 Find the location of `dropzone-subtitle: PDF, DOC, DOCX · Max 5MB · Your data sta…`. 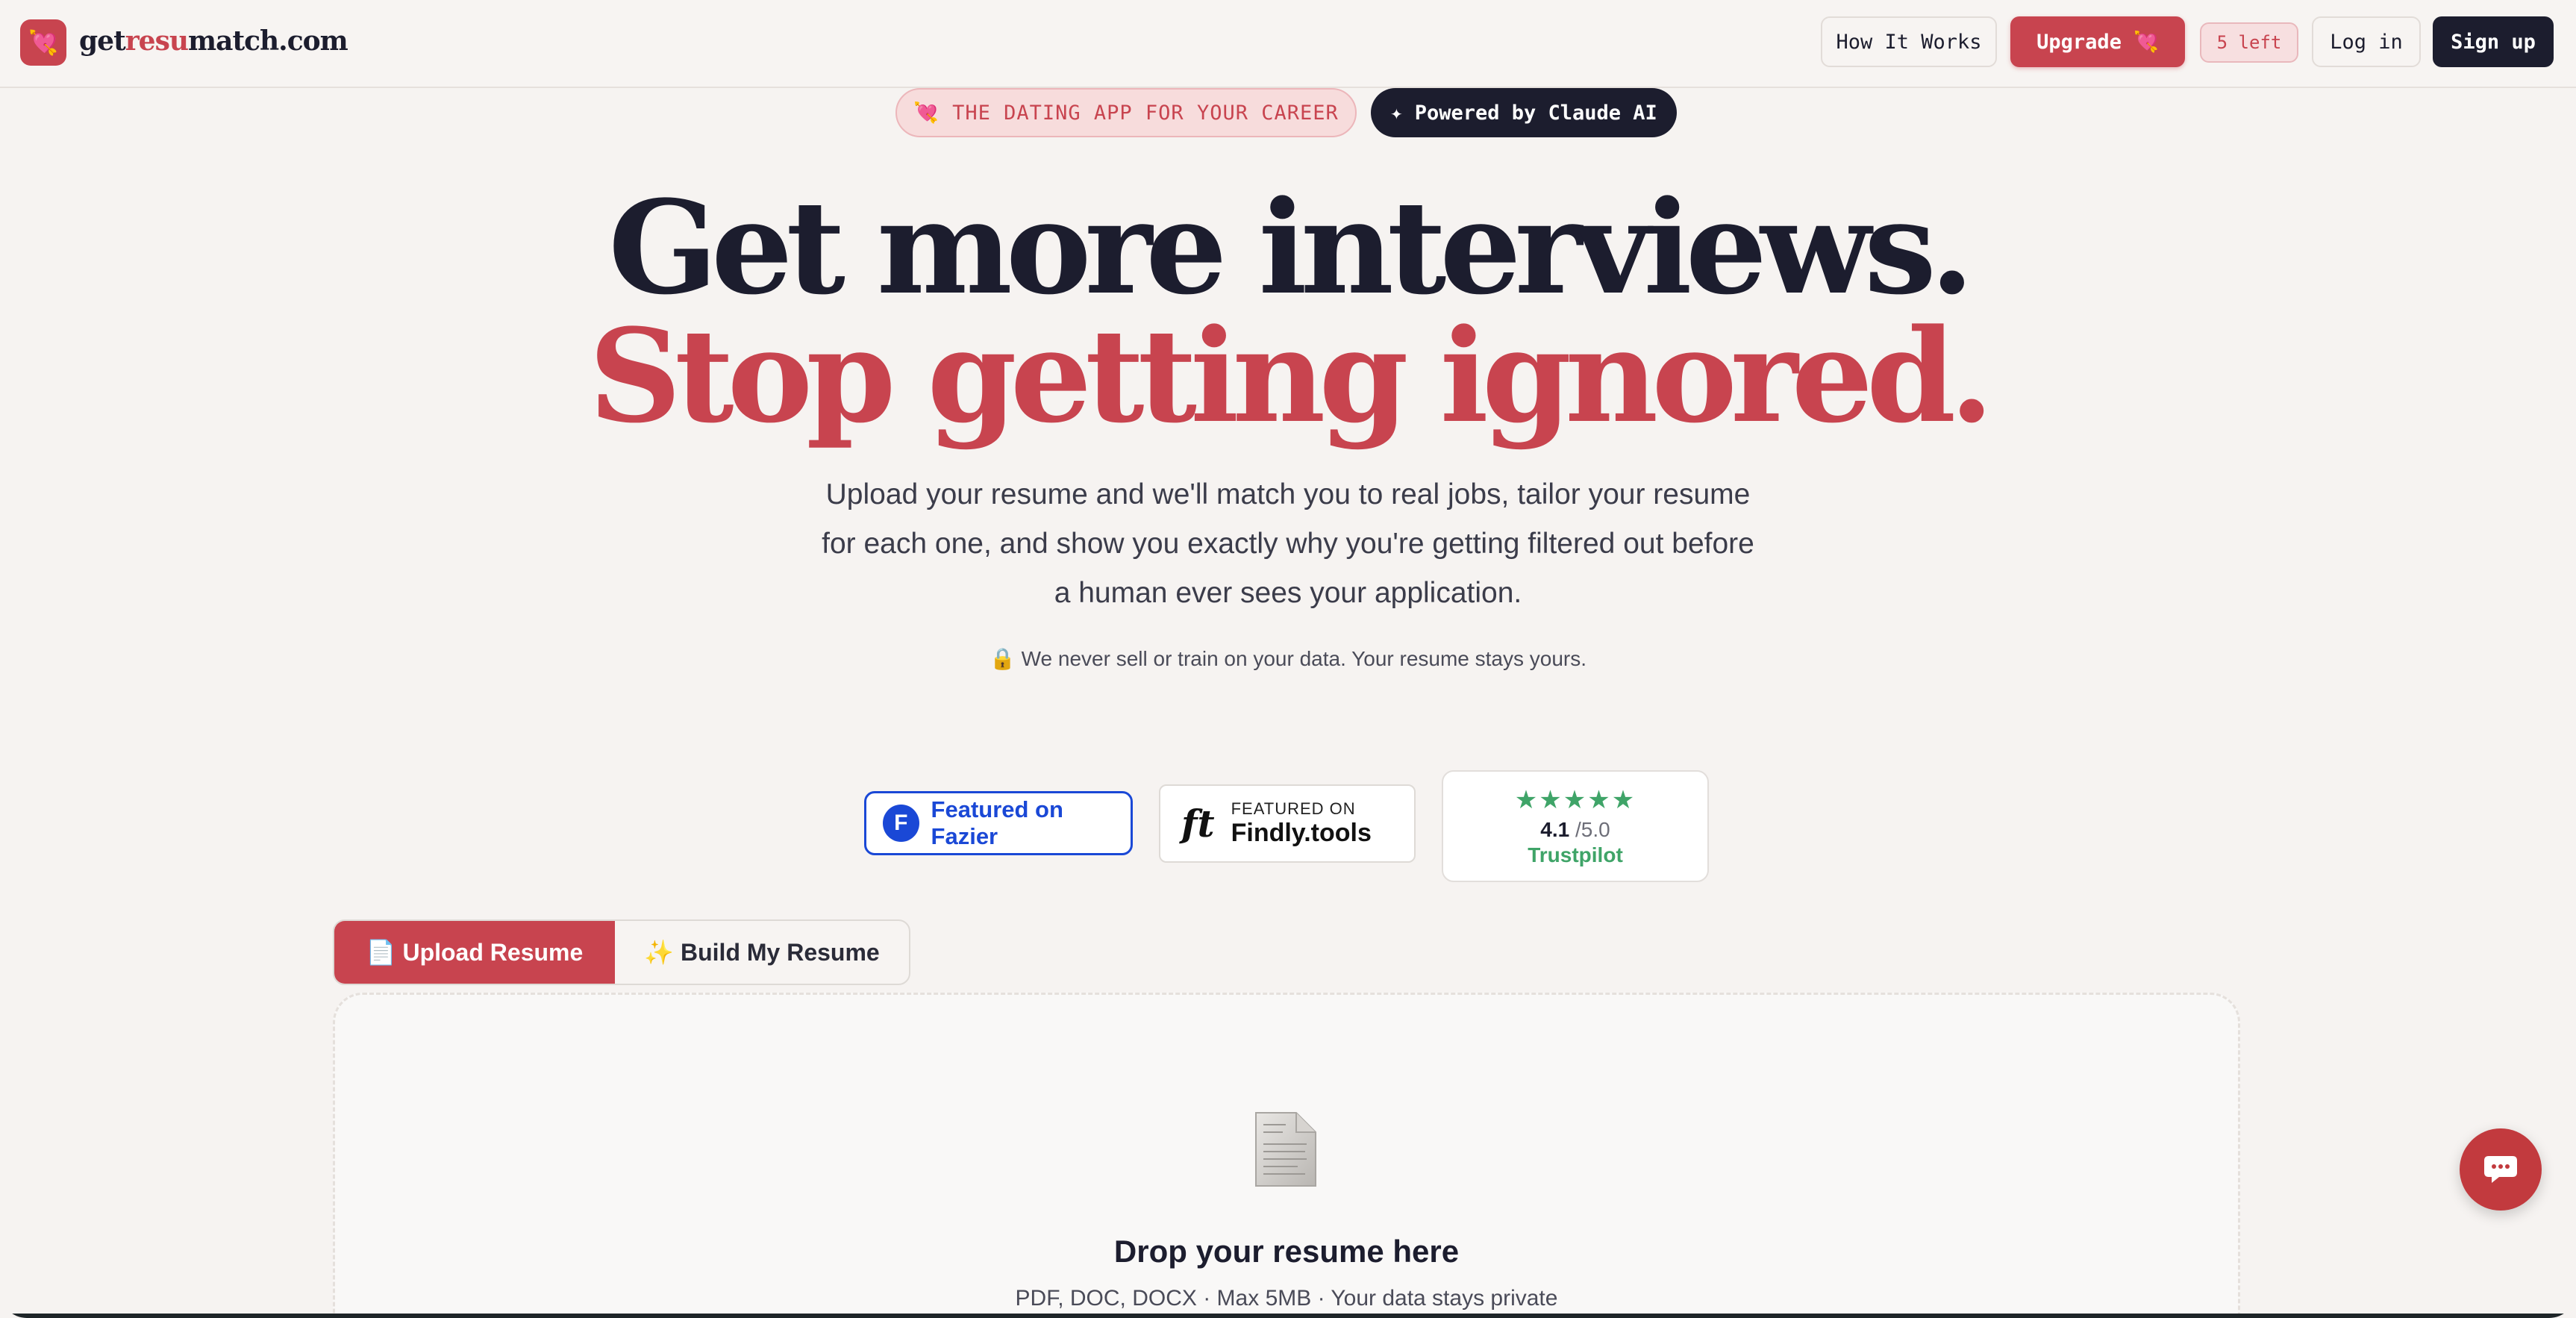

dropzone-subtitle: PDF, DOC, DOCX · Max 5MB · Your data sta… is located at coordinates (1286, 1298).